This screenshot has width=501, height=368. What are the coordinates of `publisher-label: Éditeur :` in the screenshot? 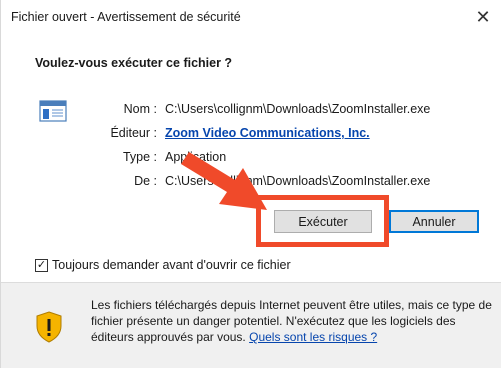 It's located at (133, 133).